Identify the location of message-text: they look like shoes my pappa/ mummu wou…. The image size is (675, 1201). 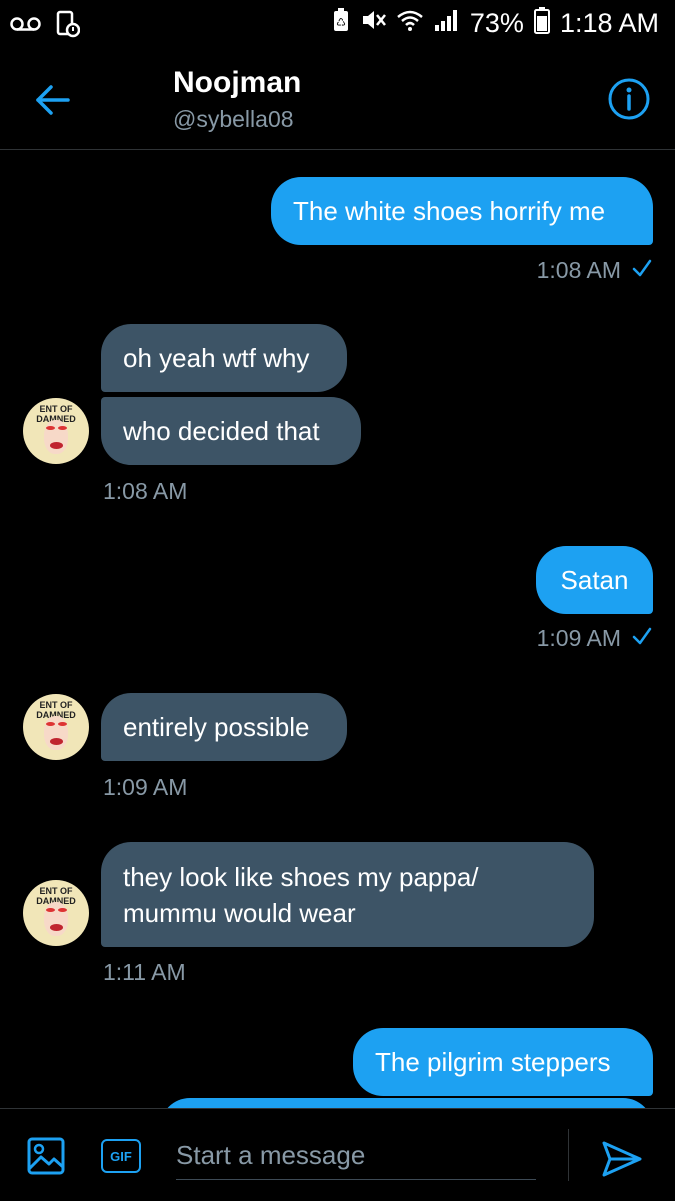
(301, 894).